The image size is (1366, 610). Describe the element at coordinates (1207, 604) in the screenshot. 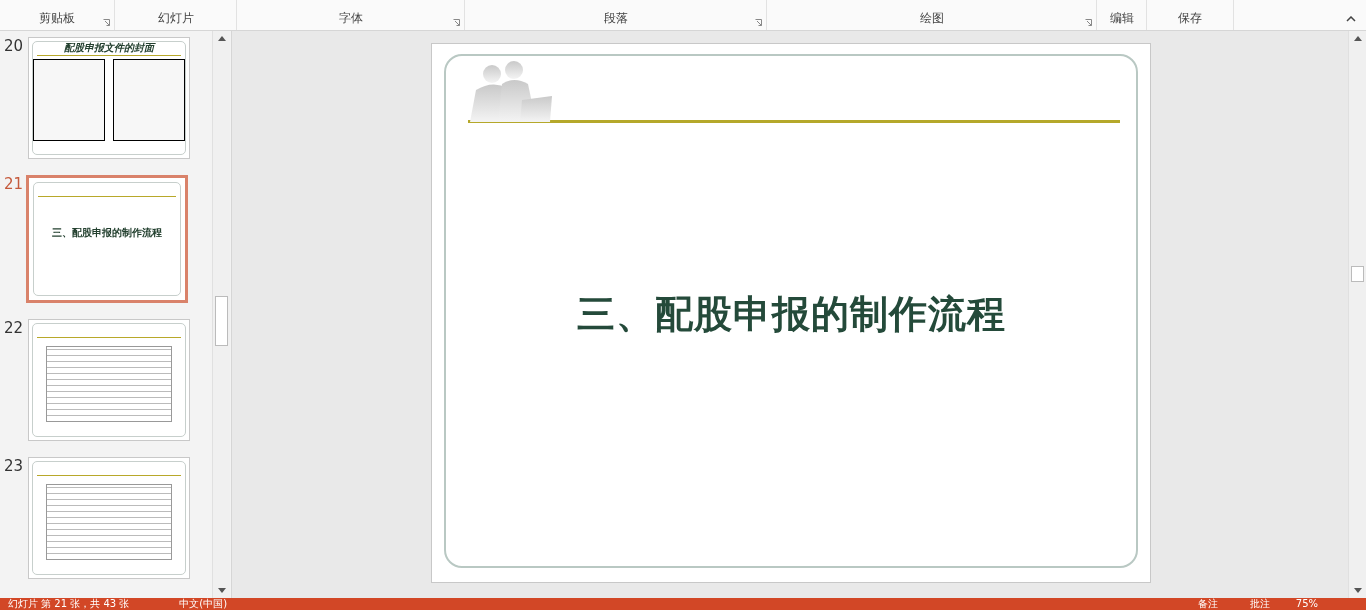

I see `notes-button: 备注` at that location.